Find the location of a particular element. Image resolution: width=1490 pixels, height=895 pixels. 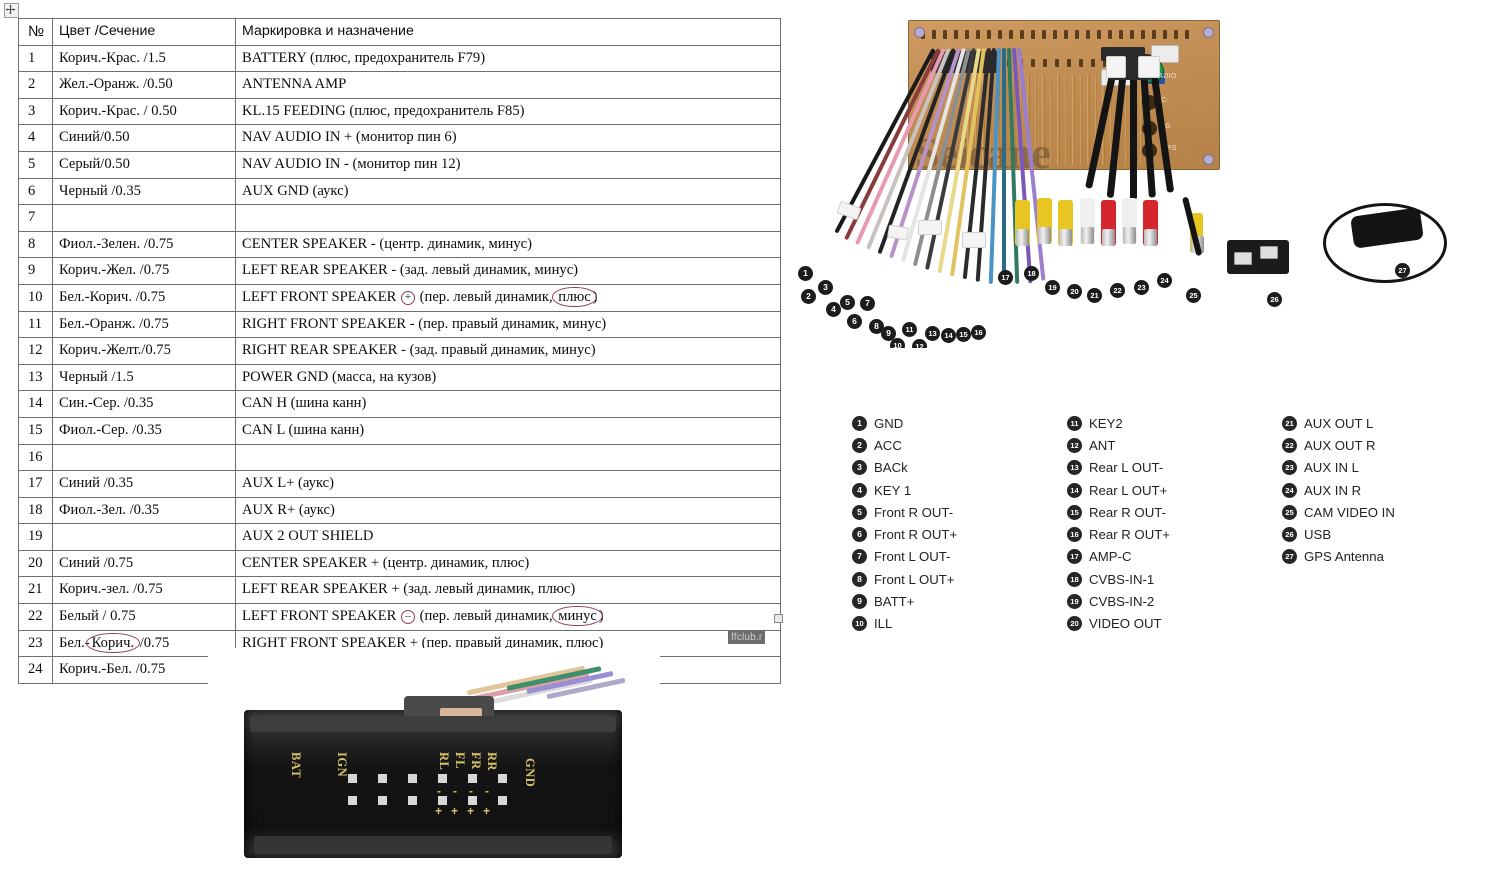

legend-number-badge: 27 is located at coordinates (1289, 557).